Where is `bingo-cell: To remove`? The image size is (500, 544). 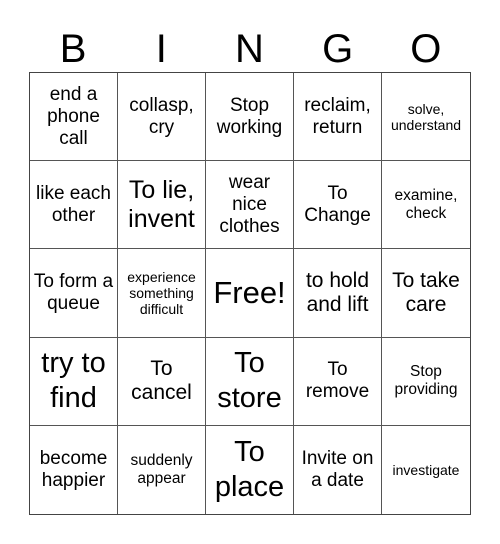 bingo-cell: To remove is located at coordinates (338, 381).